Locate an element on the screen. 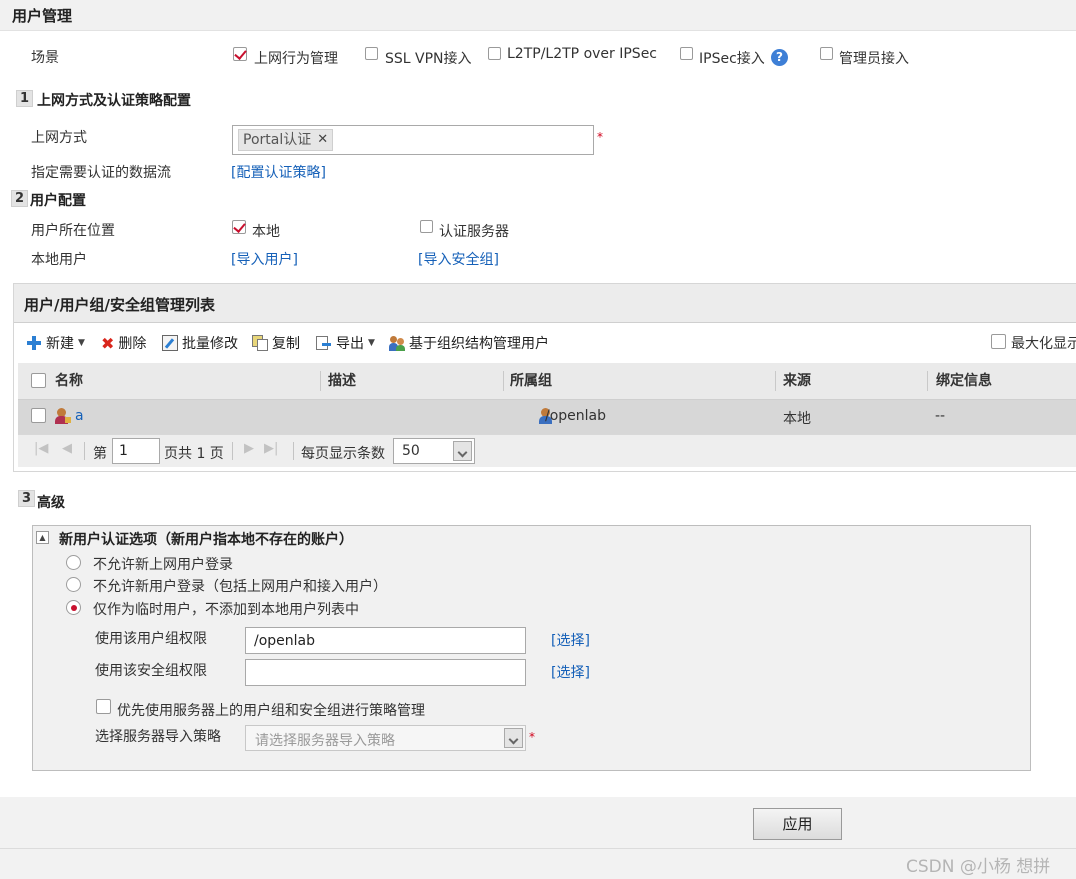 This screenshot has width=1076, height=879. row-checkbox is located at coordinates (38, 415).